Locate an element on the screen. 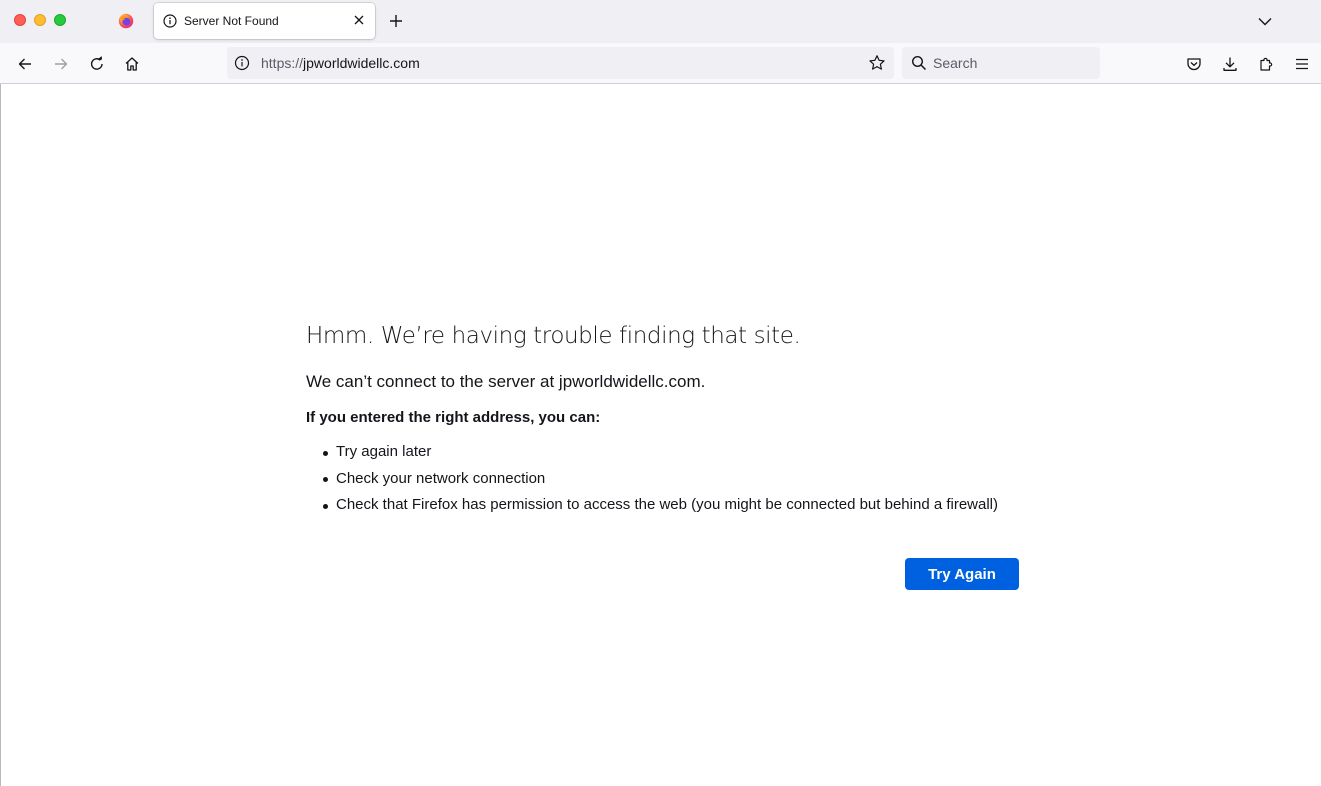 This screenshot has height=786, width=1321. tab-strip: Server Not Found is located at coordinates (660, 21).